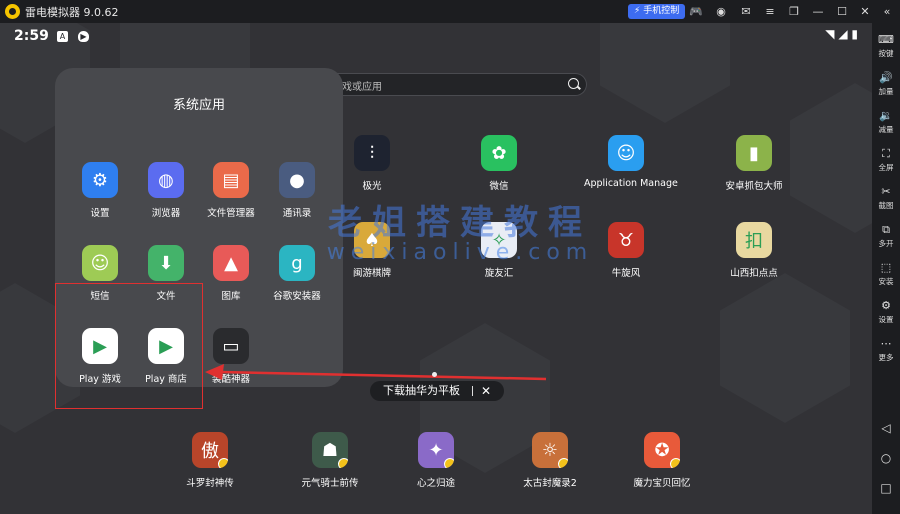 The height and width of the screenshot is (514, 900). Describe the element at coordinates (886, 428) in the screenshot. I see `back-nav-icon: ◁` at that location.